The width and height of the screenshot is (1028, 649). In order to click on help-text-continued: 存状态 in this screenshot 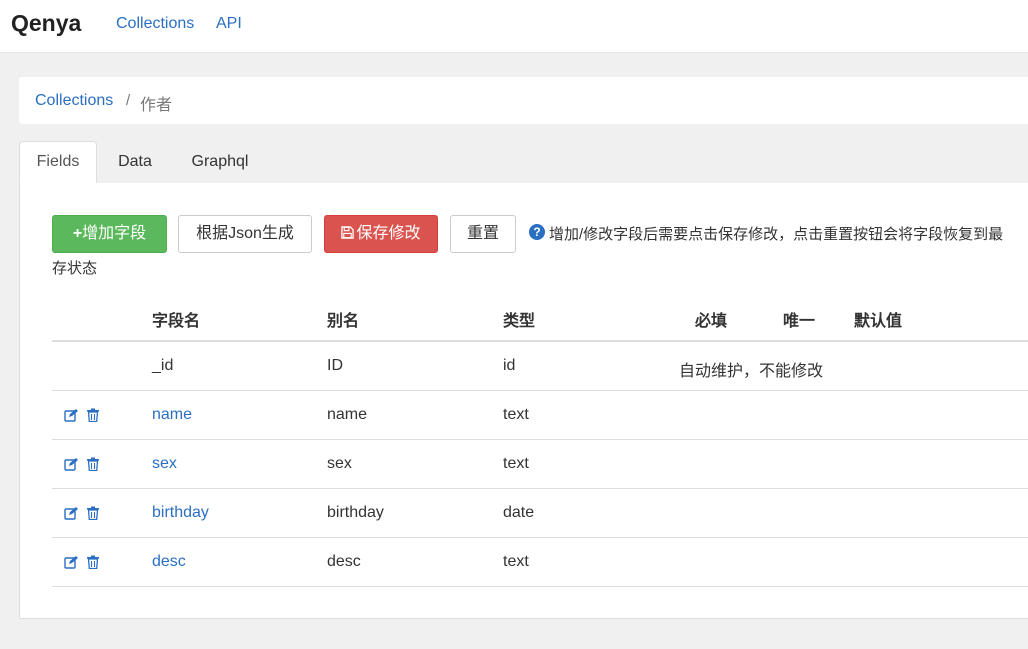, I will do `click(75, 268)`.